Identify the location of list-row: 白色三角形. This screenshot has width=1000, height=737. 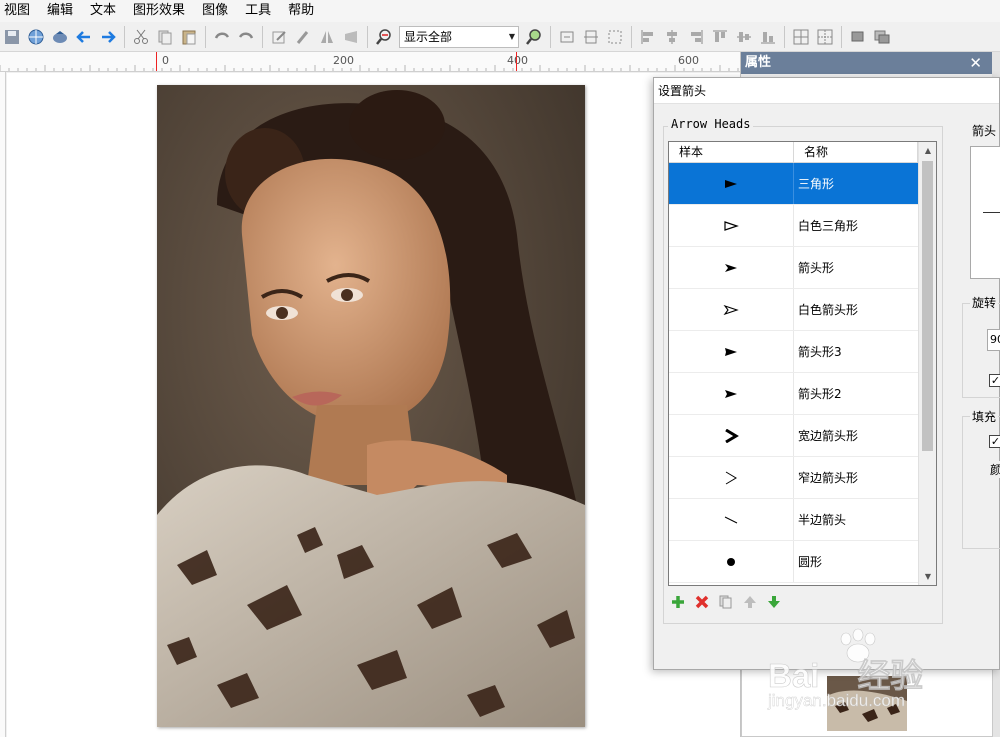
(793, 226).